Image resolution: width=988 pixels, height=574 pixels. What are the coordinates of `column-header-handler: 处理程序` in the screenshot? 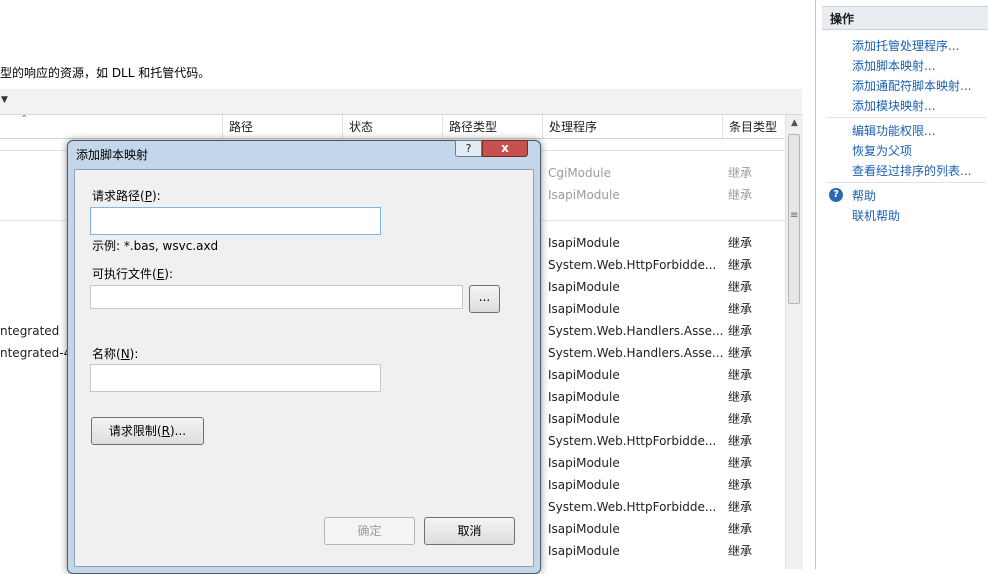 It's located at (632, 126).